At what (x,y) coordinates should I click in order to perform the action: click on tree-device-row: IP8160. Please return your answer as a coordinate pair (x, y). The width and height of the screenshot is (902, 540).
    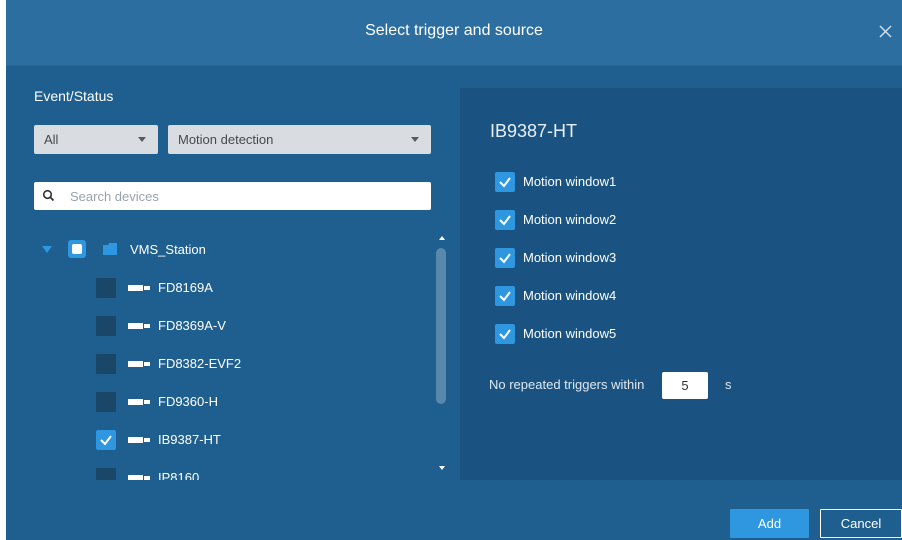
    Looking at the image, I should click on (229, 472).